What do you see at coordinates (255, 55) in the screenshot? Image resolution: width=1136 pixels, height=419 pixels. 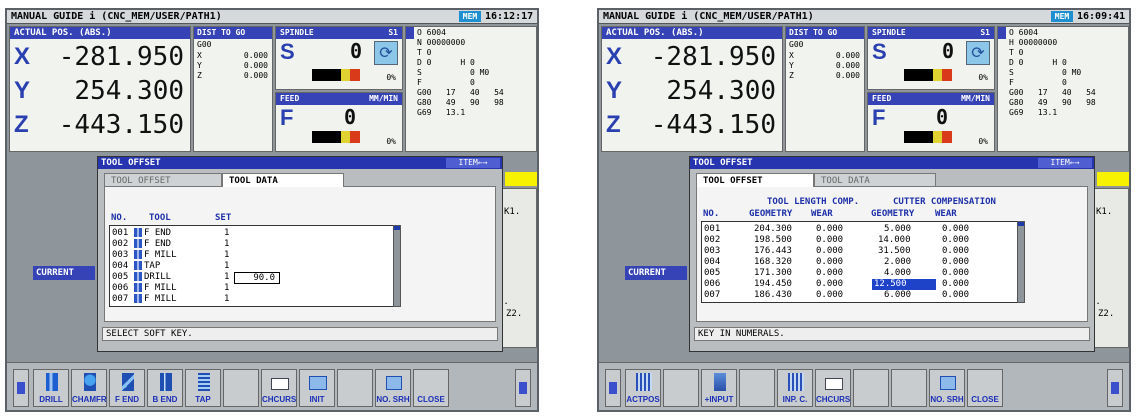 I see `dtg-value: 0.000` at bounding box center [255, 55].